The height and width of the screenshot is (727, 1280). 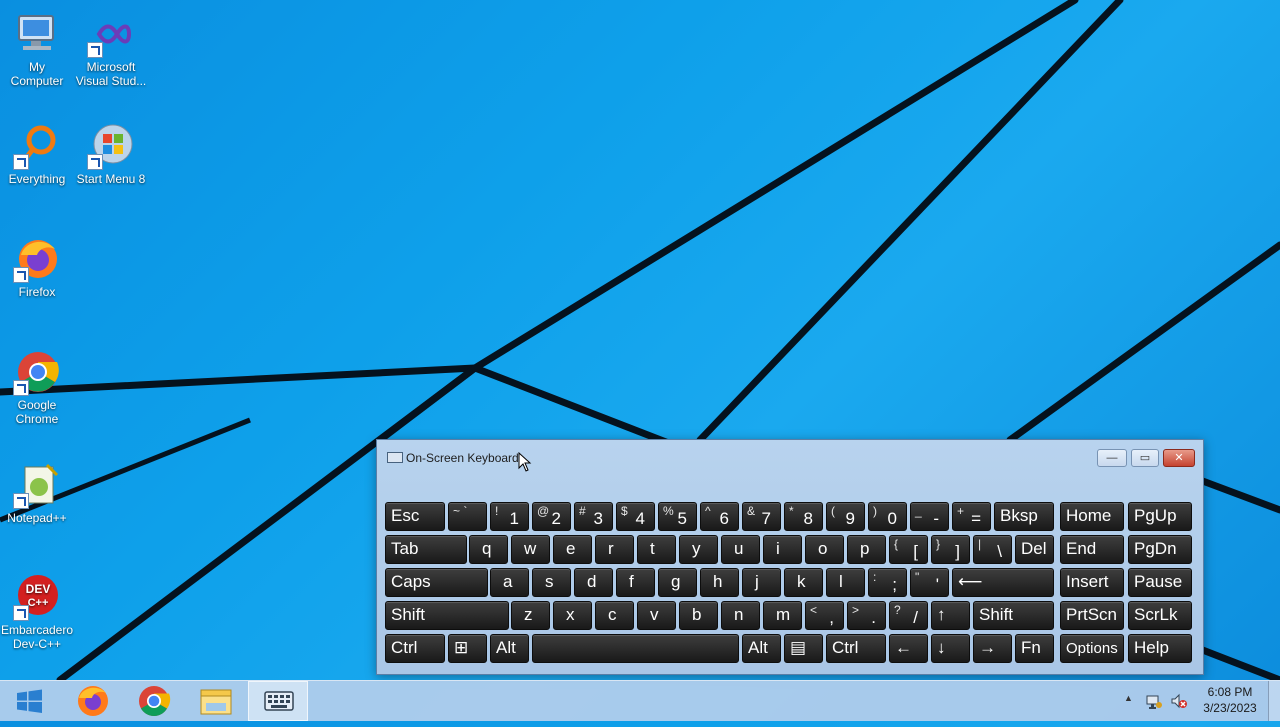 I want to click on desktop-icon-my-computer: My Computer, so click(x=37, y=49).